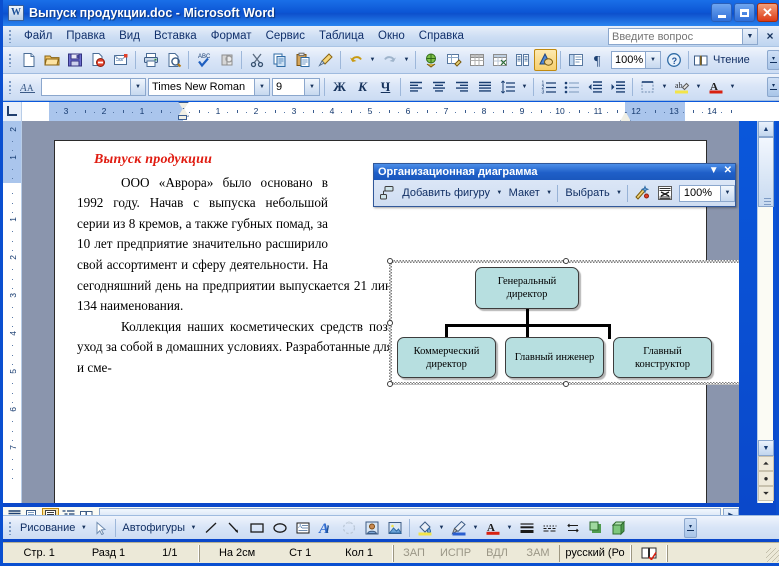  I want to click on highlight-icon: ab, so click(681, 87).